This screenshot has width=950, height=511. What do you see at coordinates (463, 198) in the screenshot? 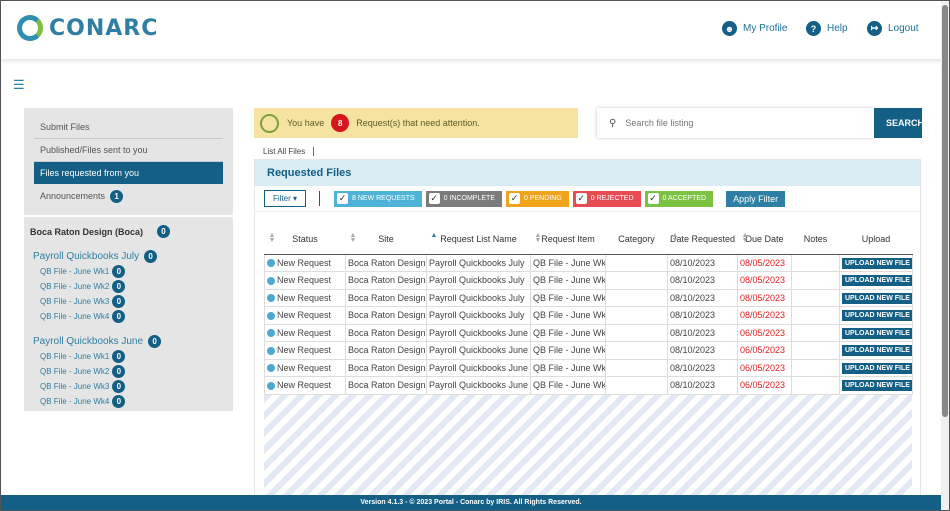
I see `chip-incomplete: ✓ 0 INCOMPLETE` at bounding box center [463, 198].